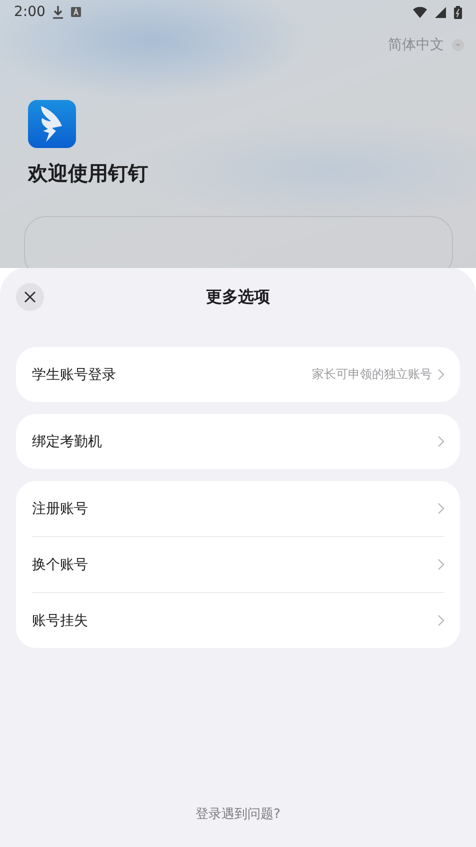 The height and width of the screenshot is (847, 476). What do you see at coordinates (60, 621) in the screenshot?
I see `option-label: 账号挂失` at bounding box center [60, 621].